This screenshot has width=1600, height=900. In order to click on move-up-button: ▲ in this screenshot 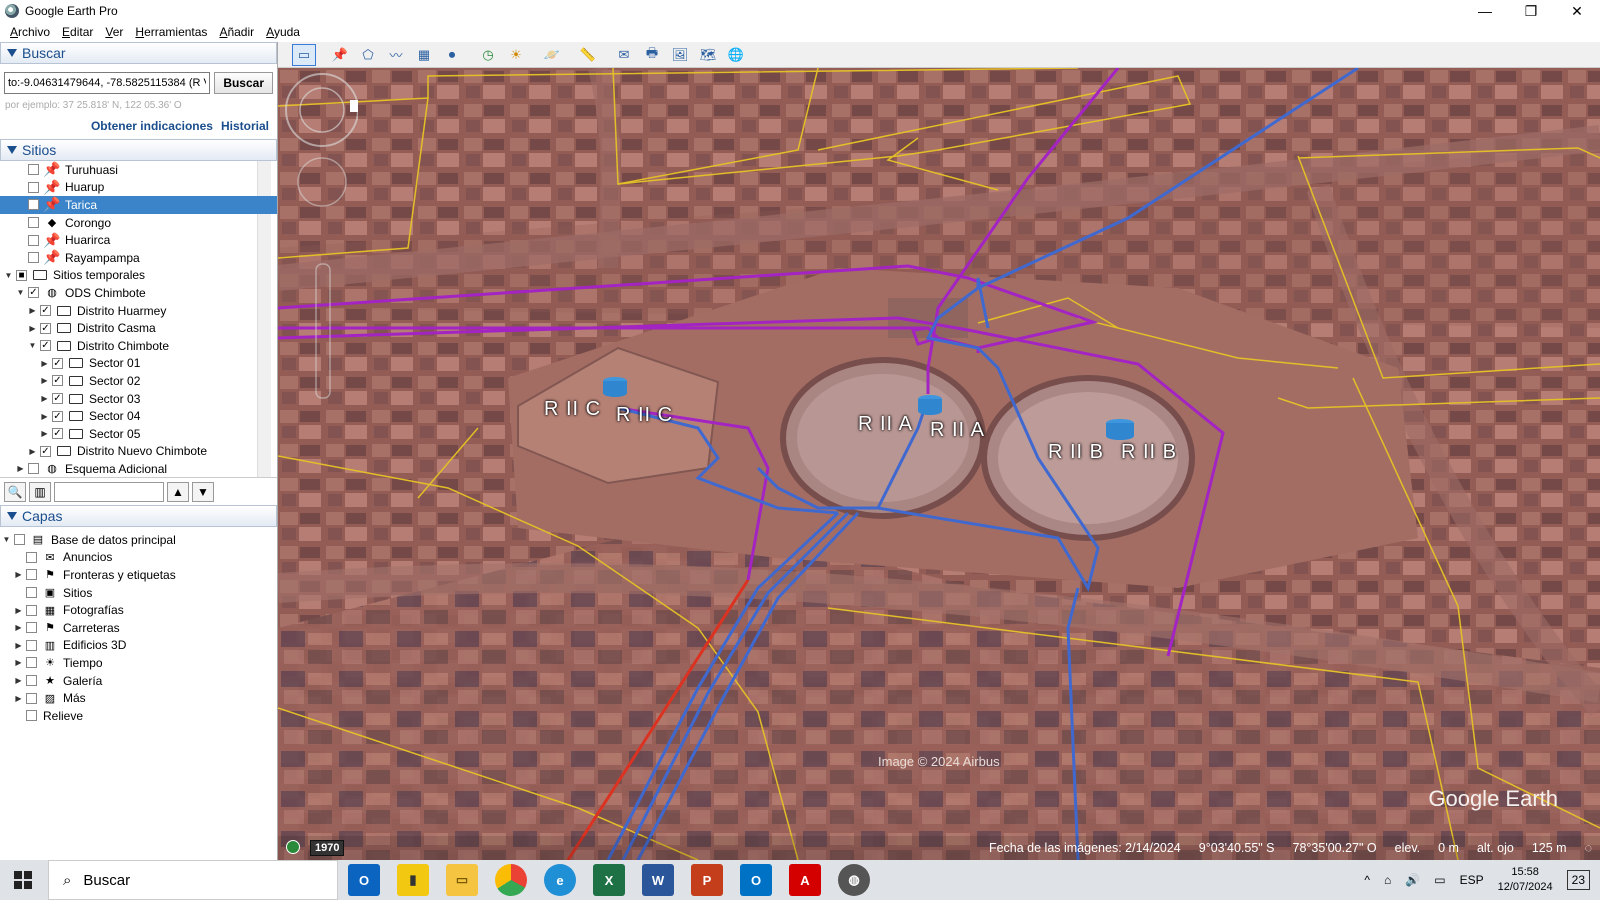, I will do `click(178, 491)`.